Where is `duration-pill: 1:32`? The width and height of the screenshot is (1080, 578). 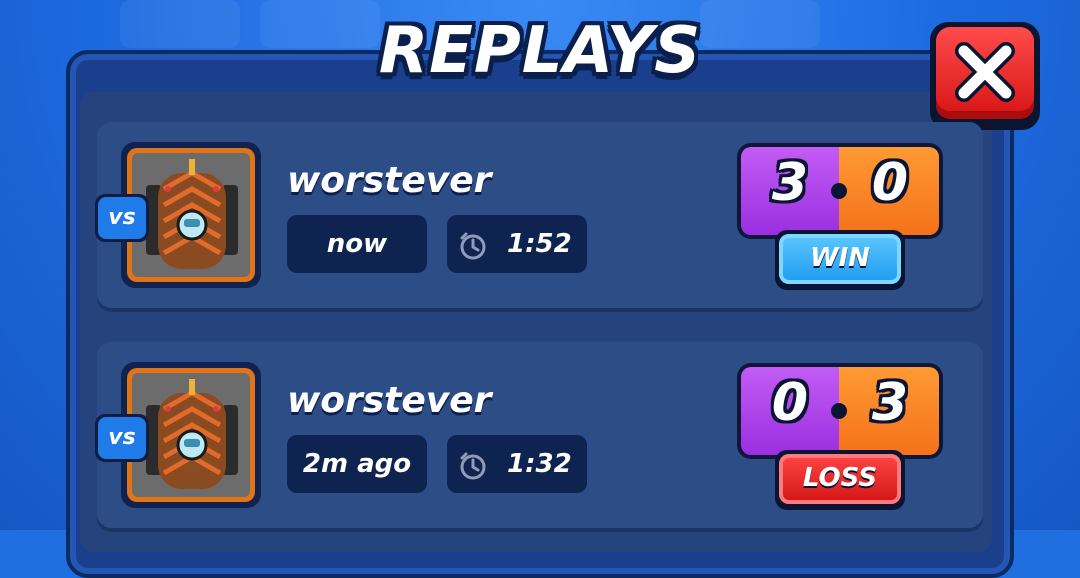 duration-pill: 1:32 is located at coordinates (517, 464).